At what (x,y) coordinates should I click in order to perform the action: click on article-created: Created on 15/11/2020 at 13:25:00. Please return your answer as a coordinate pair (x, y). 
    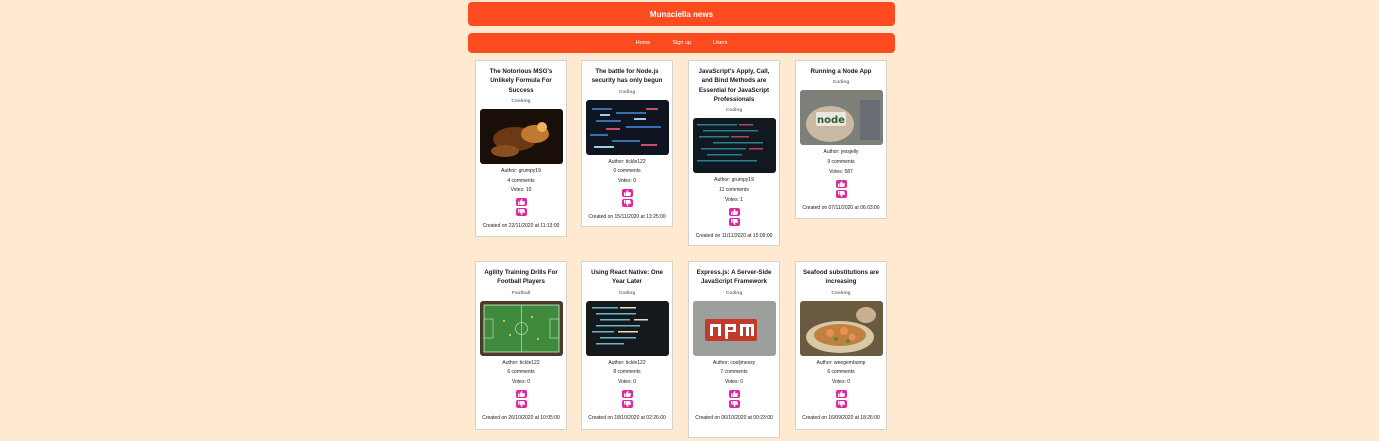
    Looking at the image, I should click on (627, 216).